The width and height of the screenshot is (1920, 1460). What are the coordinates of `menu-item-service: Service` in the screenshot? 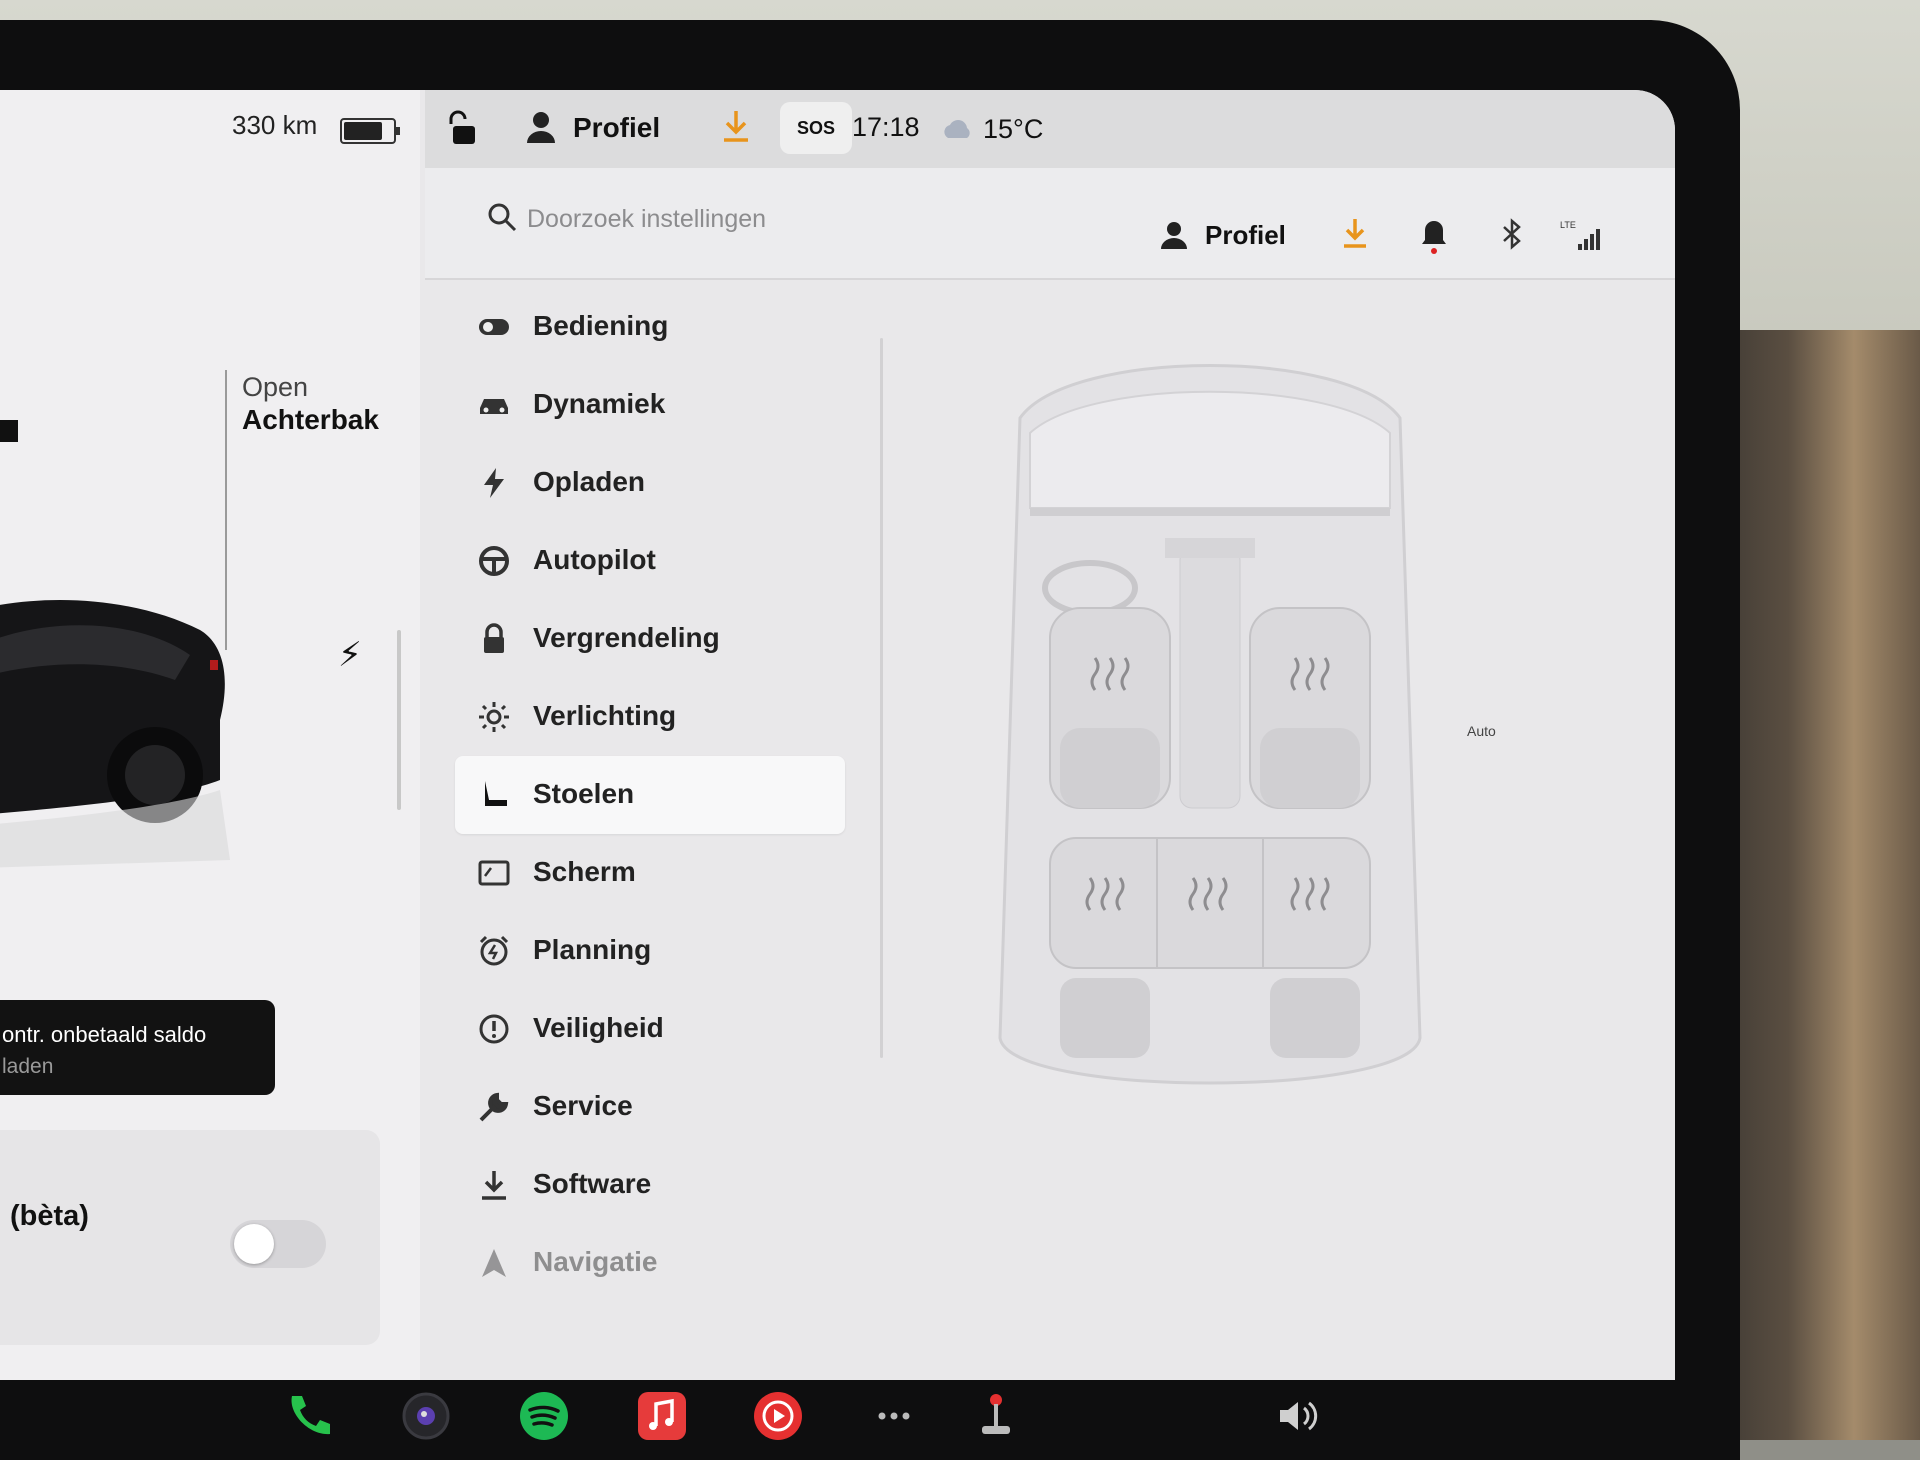 It's located at (650, 1107).